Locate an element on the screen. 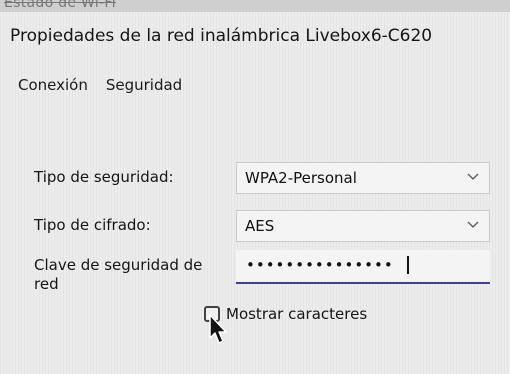 The width and height of the screenshot is (510, 374). mouse-cursor-icon is located at coordinates (218, 329).